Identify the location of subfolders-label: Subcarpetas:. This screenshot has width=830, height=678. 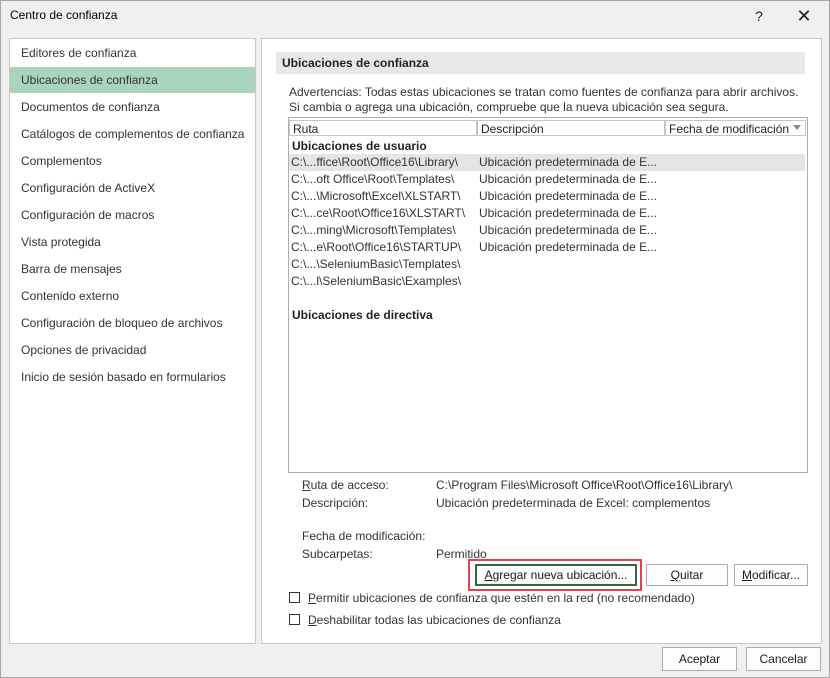
(337, 554).